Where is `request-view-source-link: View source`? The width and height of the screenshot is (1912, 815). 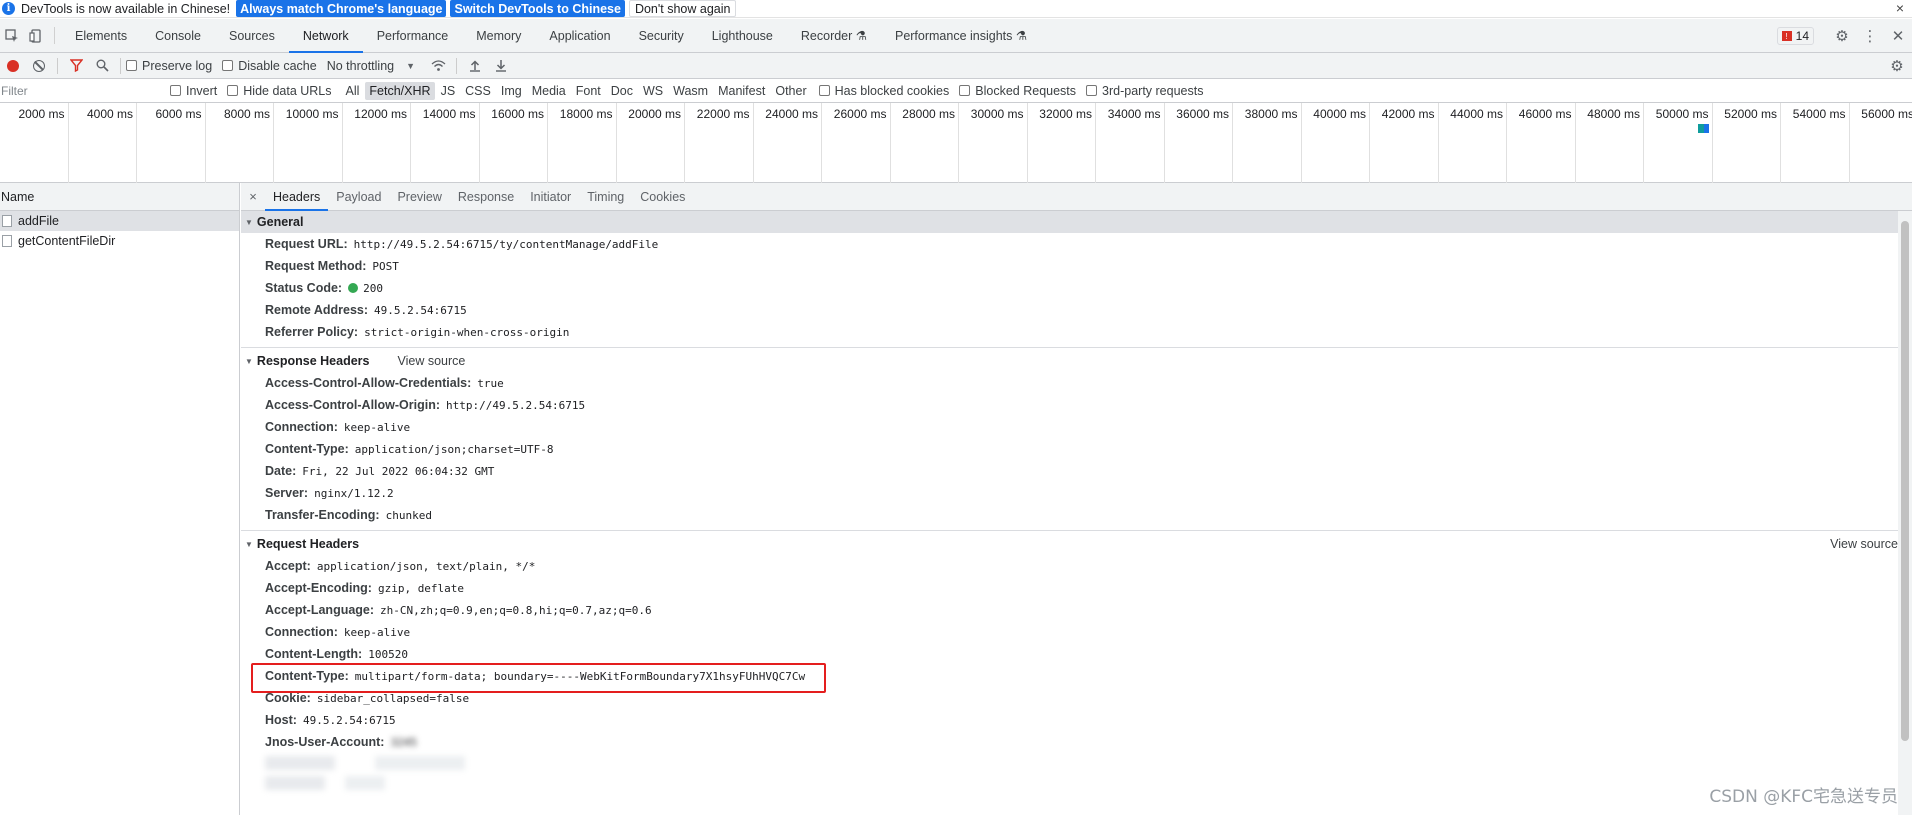 request-view-source-link: View source is located at coordinates (1864, 544).